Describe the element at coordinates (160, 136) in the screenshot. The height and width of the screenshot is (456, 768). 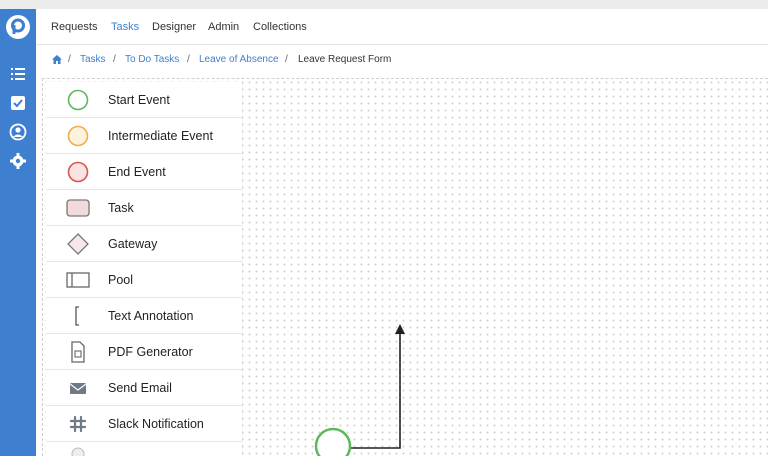
I see `palette-item-label: Intermediate Event` at that location.